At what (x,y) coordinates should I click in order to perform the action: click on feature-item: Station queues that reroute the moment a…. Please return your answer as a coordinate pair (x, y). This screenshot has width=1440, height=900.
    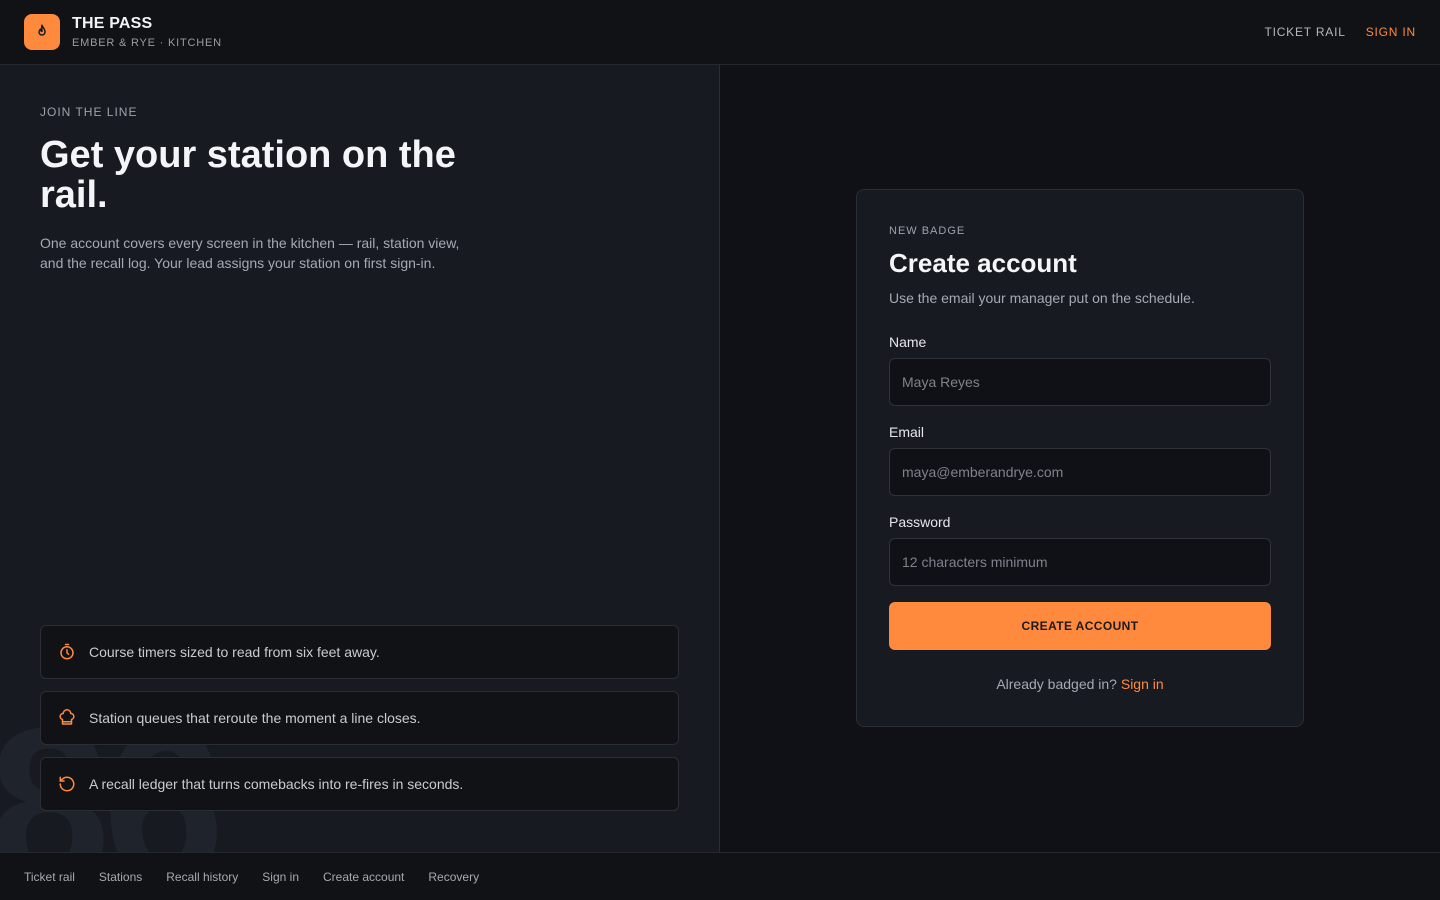
    Looking at the image, I should click on (359, 718).